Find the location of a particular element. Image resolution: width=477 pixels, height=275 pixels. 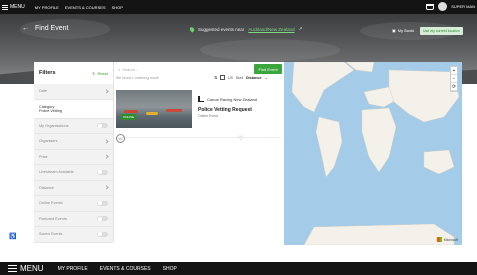

organiser-logo is located at coordinates (201, 99).